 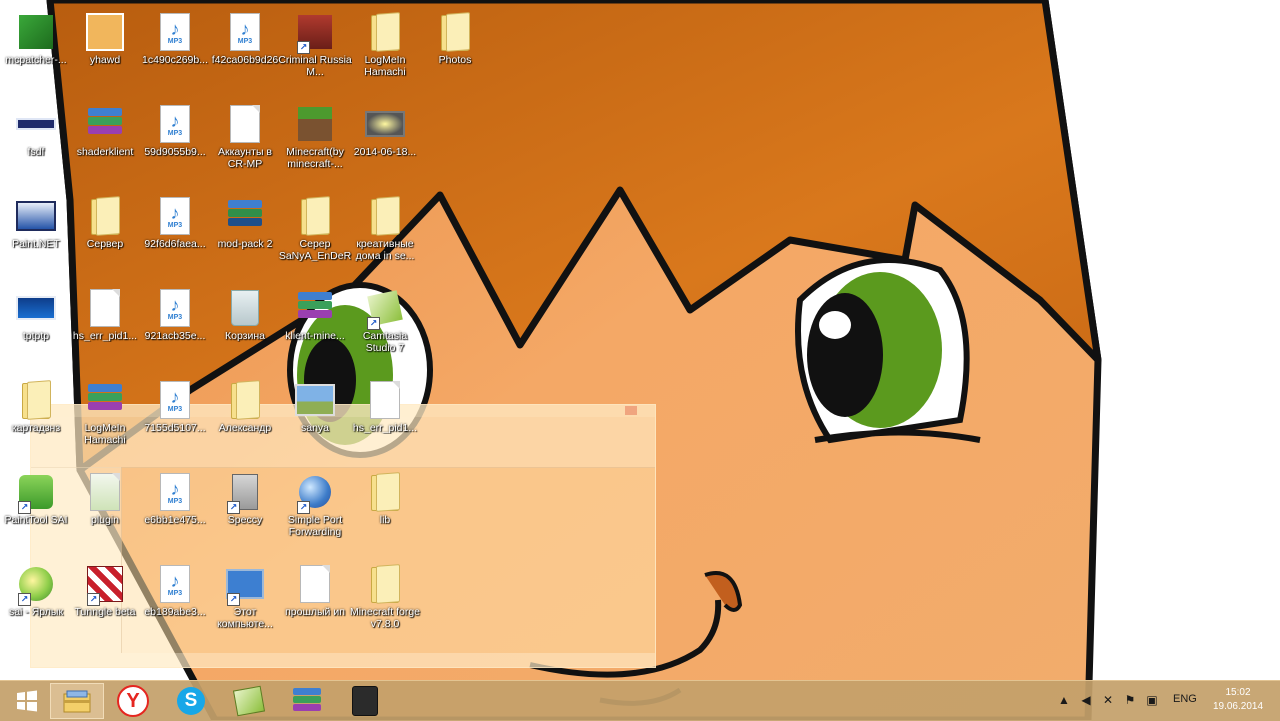 What do you see at coordinates (105, 520) in the screenshot?
I see `desktop-icon-label: plugin` at bounding box center [105, 520].